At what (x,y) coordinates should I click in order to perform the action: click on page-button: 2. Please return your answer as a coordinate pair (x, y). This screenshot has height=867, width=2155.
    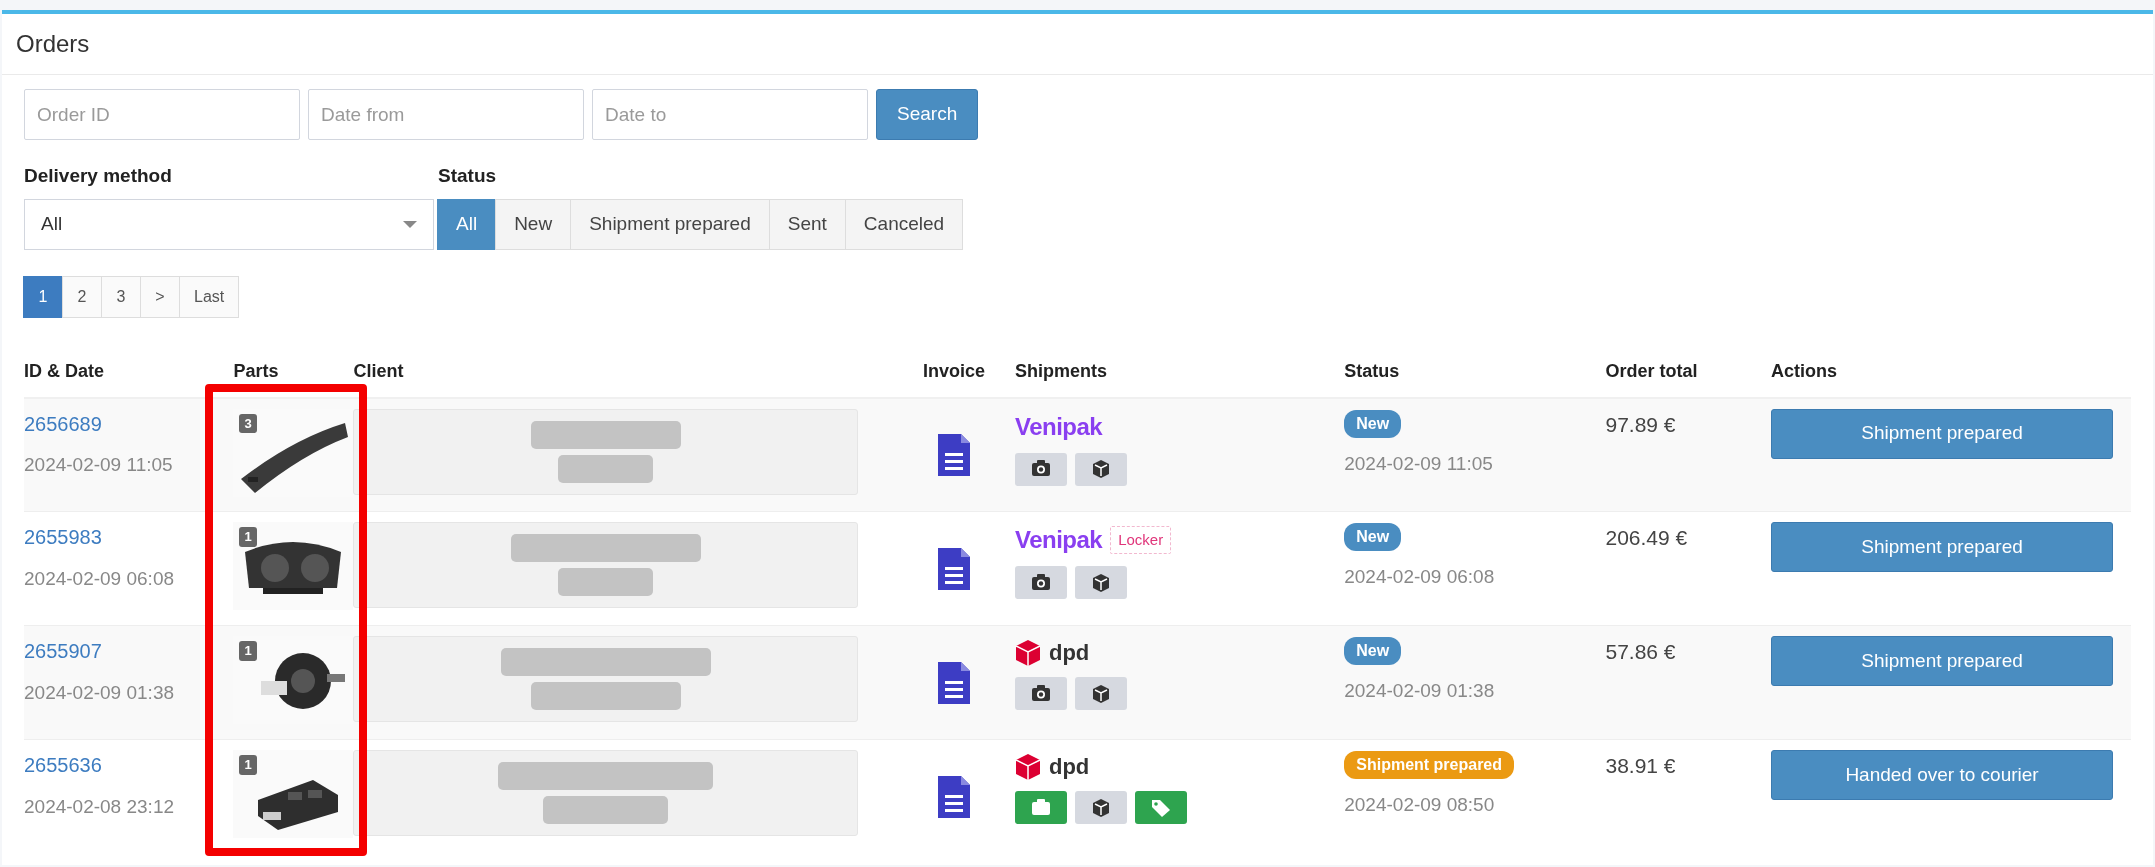
    Looking at the image, I should click on (82, 296).